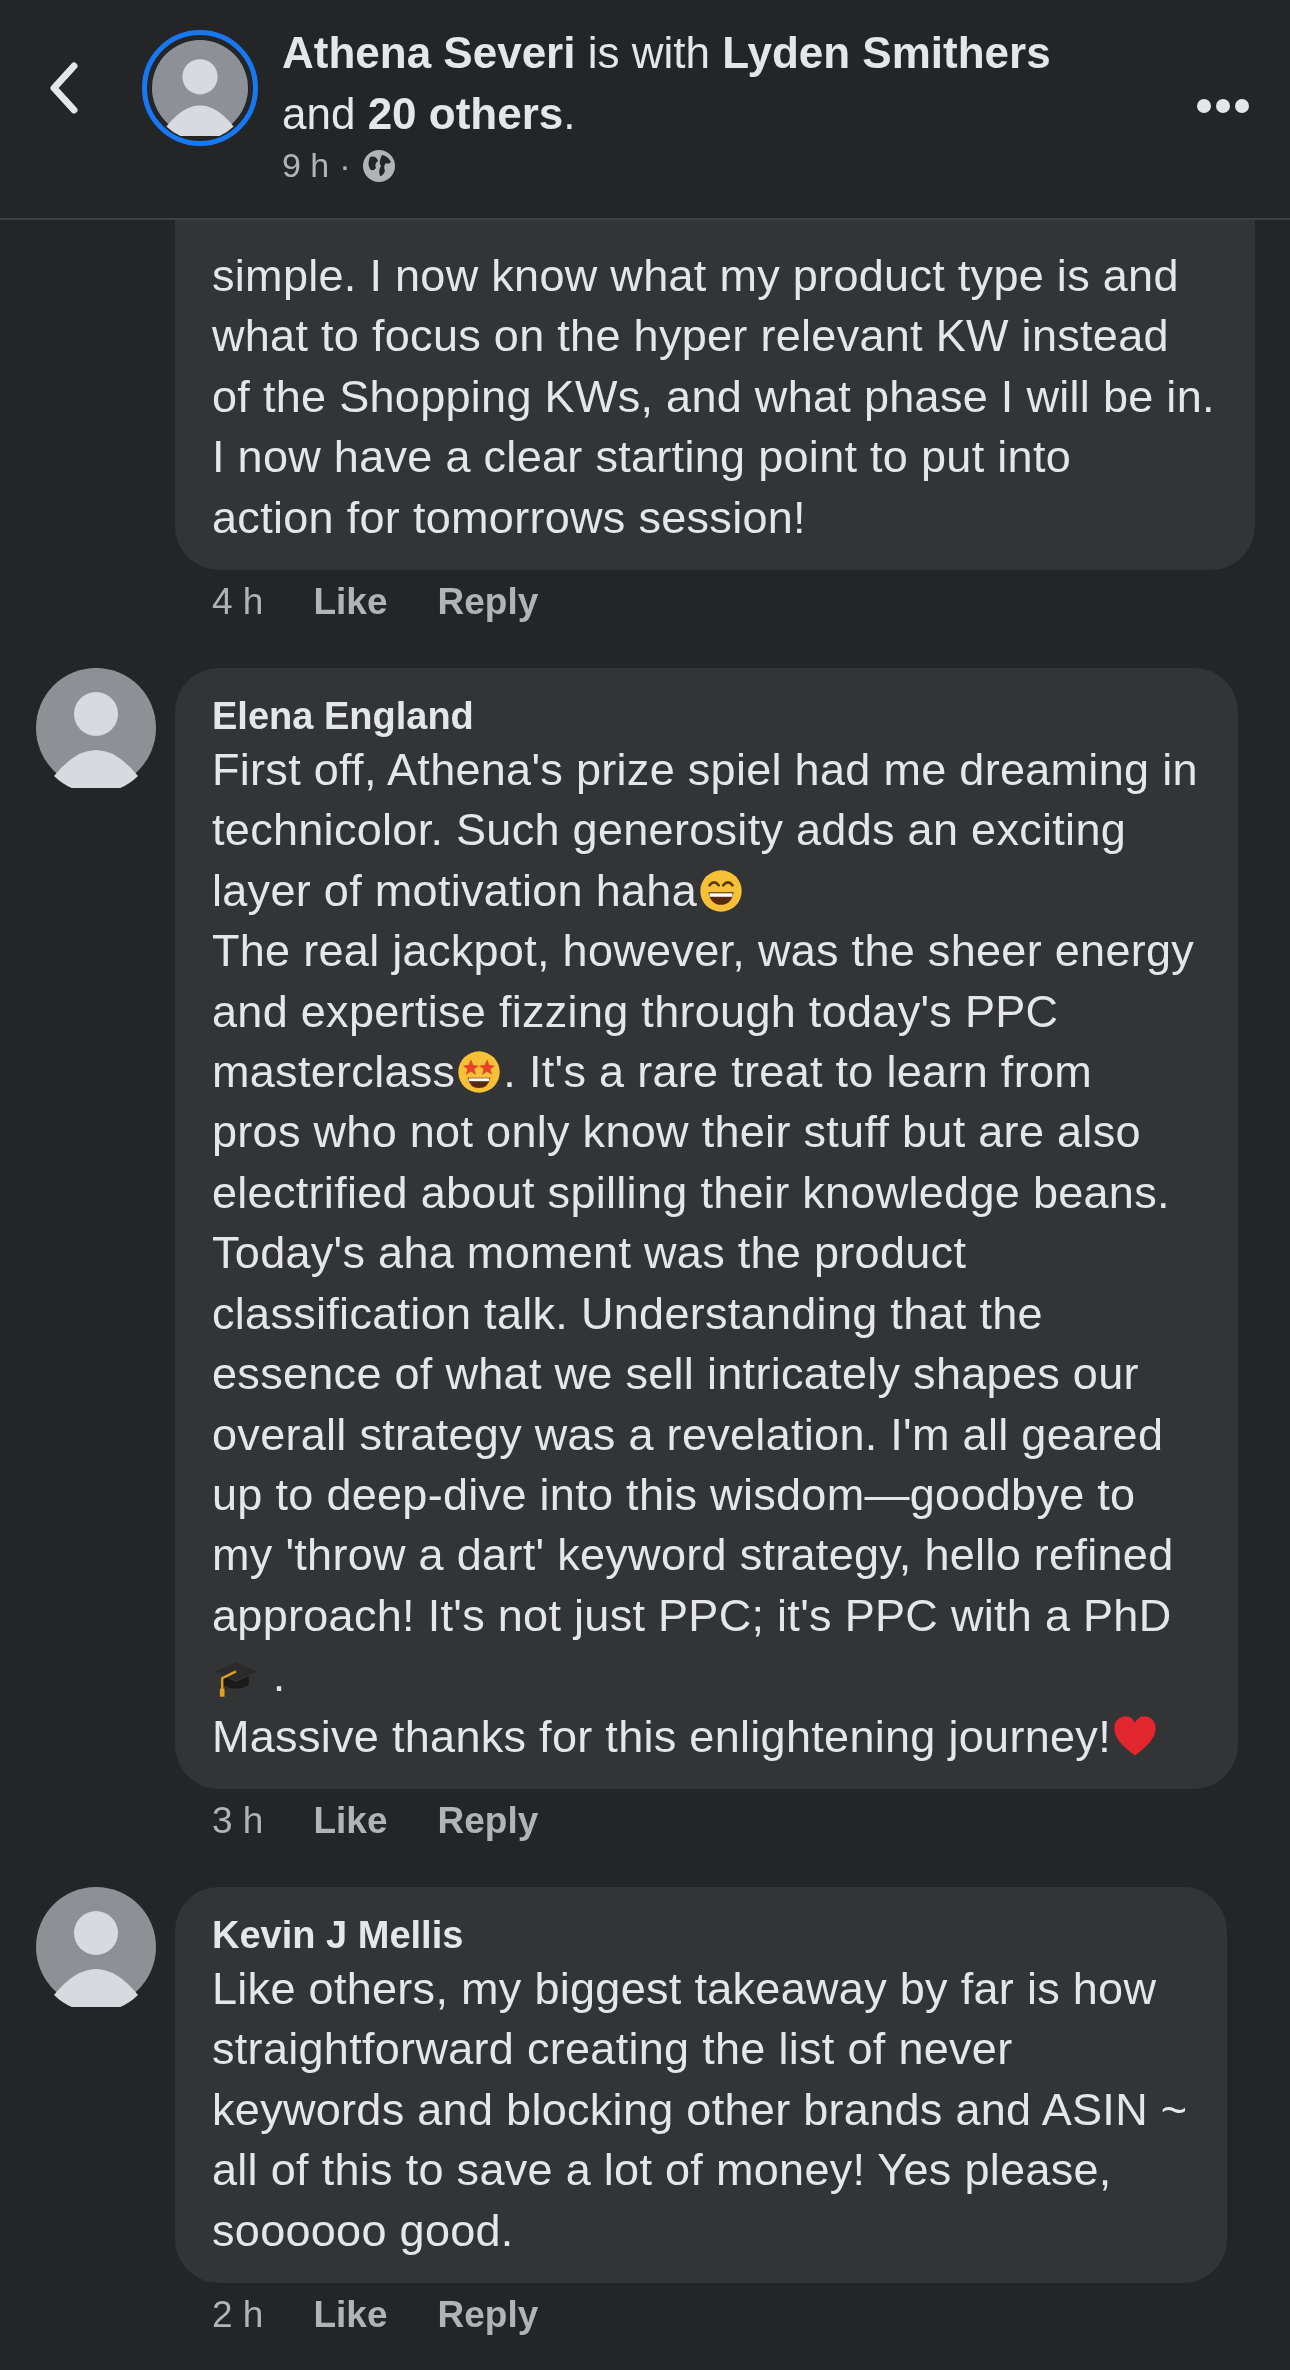 Image resolution: width=1290 pixels, height=2370 pixels. Describe the element at coordinates (642, 457) in the screenshot. I see `comment-text: I now have a clear starting point to put into` at that location.